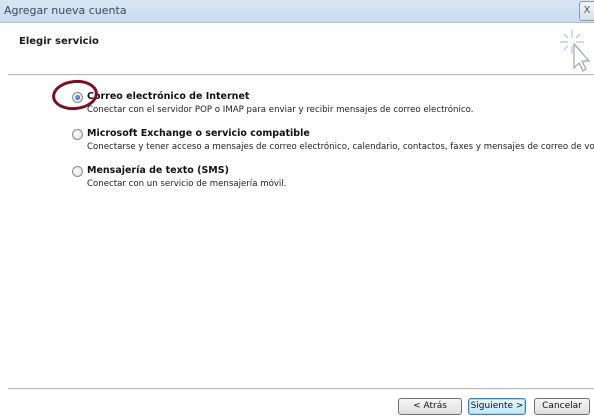 The image size is (594, 417). Describe the element at coordinates (77, 134) in the screenshot. I see `exchange-radio` at that location.